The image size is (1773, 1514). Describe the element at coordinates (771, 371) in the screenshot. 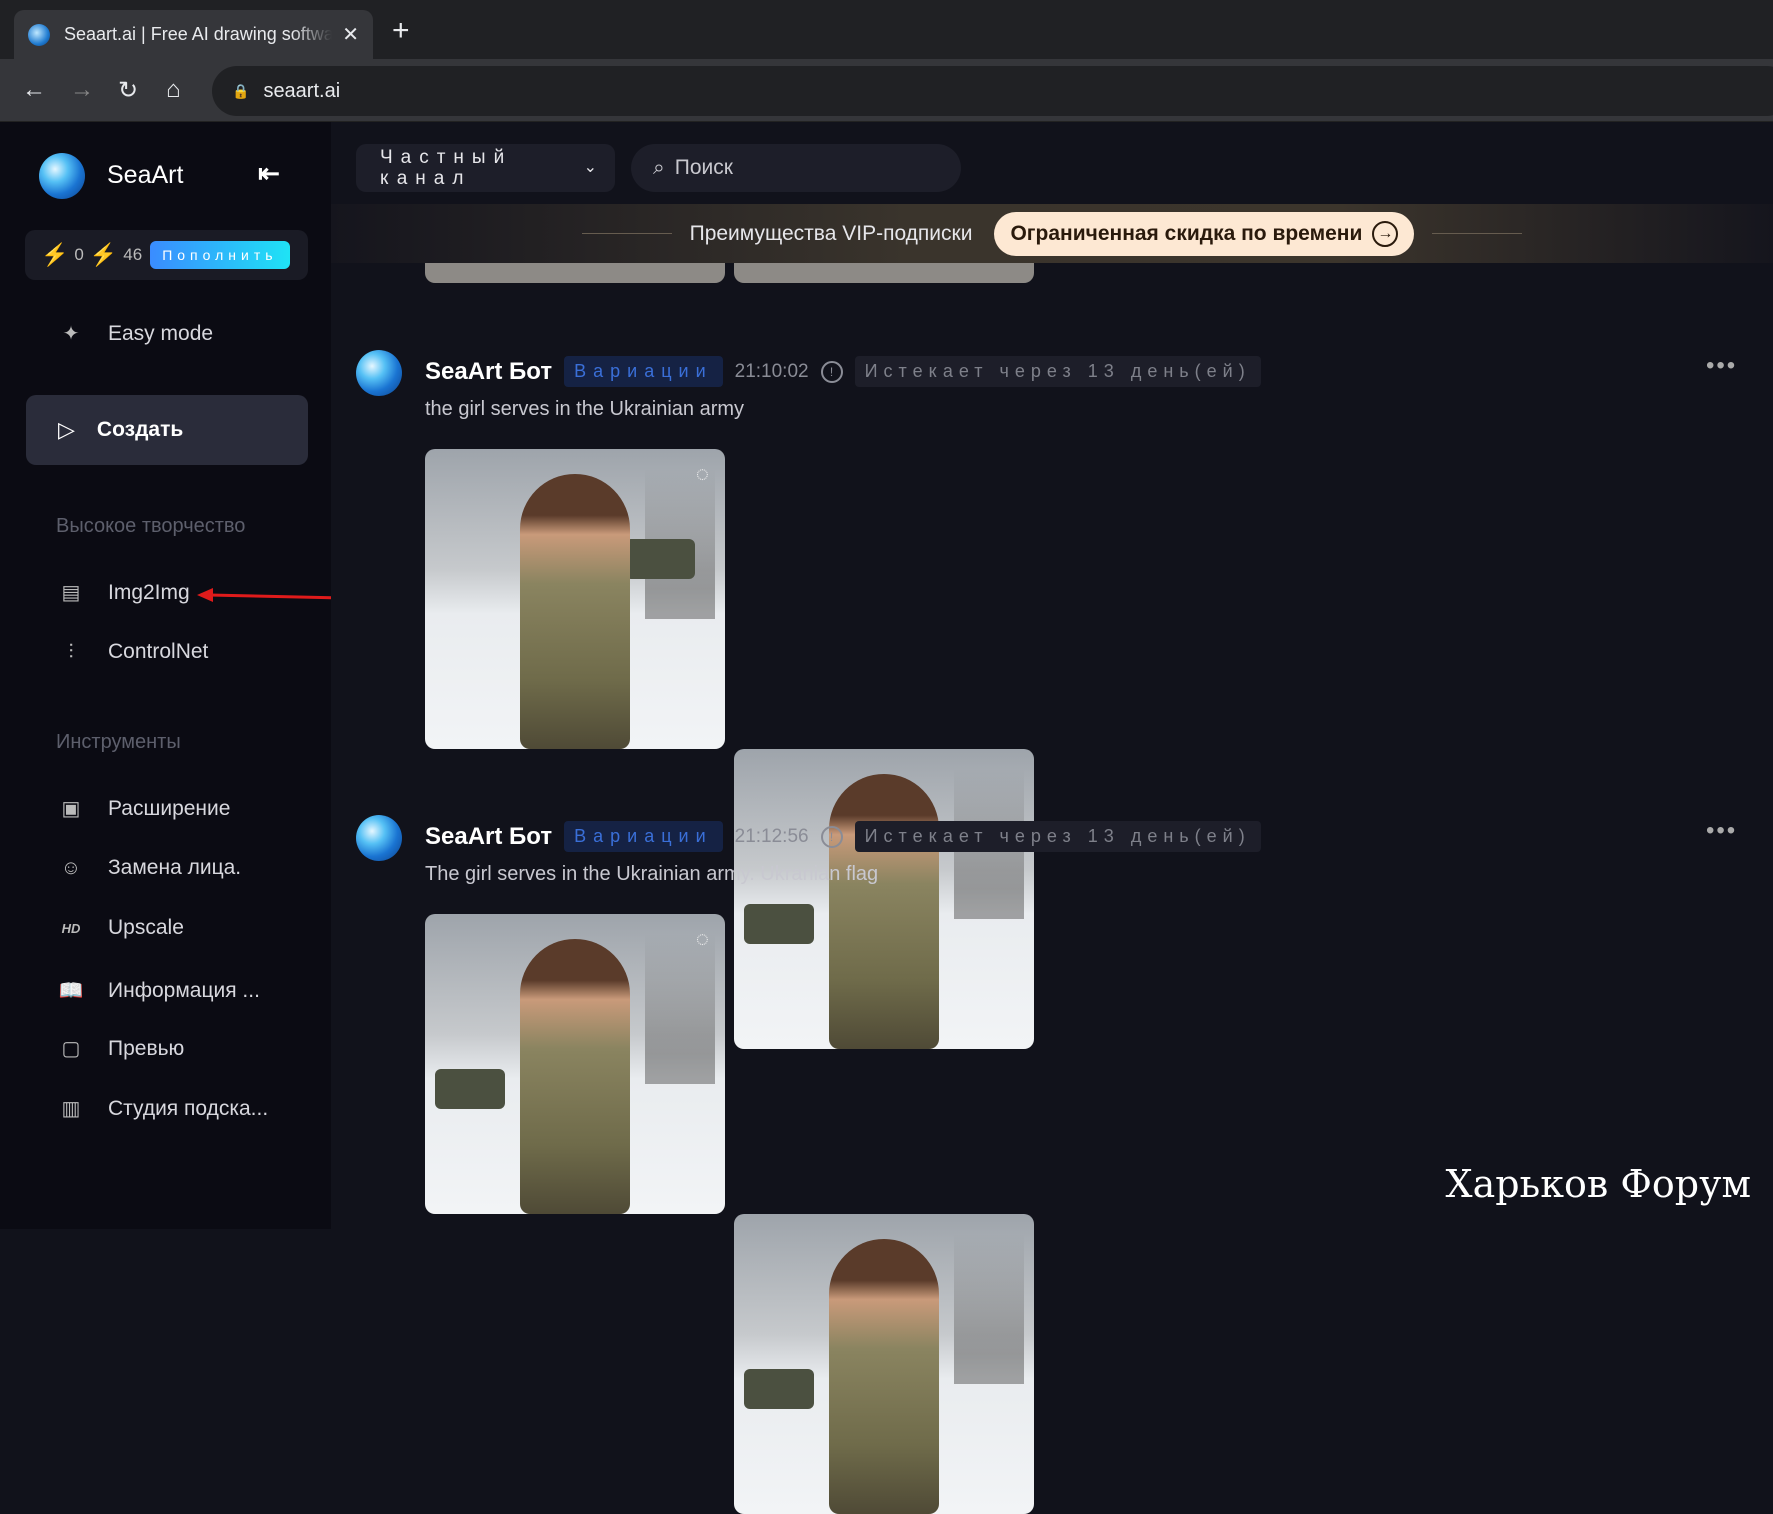

I see `timestamp: 21:10:02` at that location.